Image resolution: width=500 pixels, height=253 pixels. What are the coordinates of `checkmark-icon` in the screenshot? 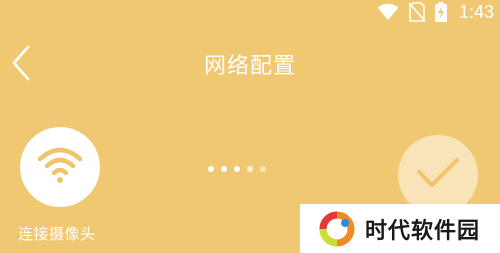 It's located at (438, 175).